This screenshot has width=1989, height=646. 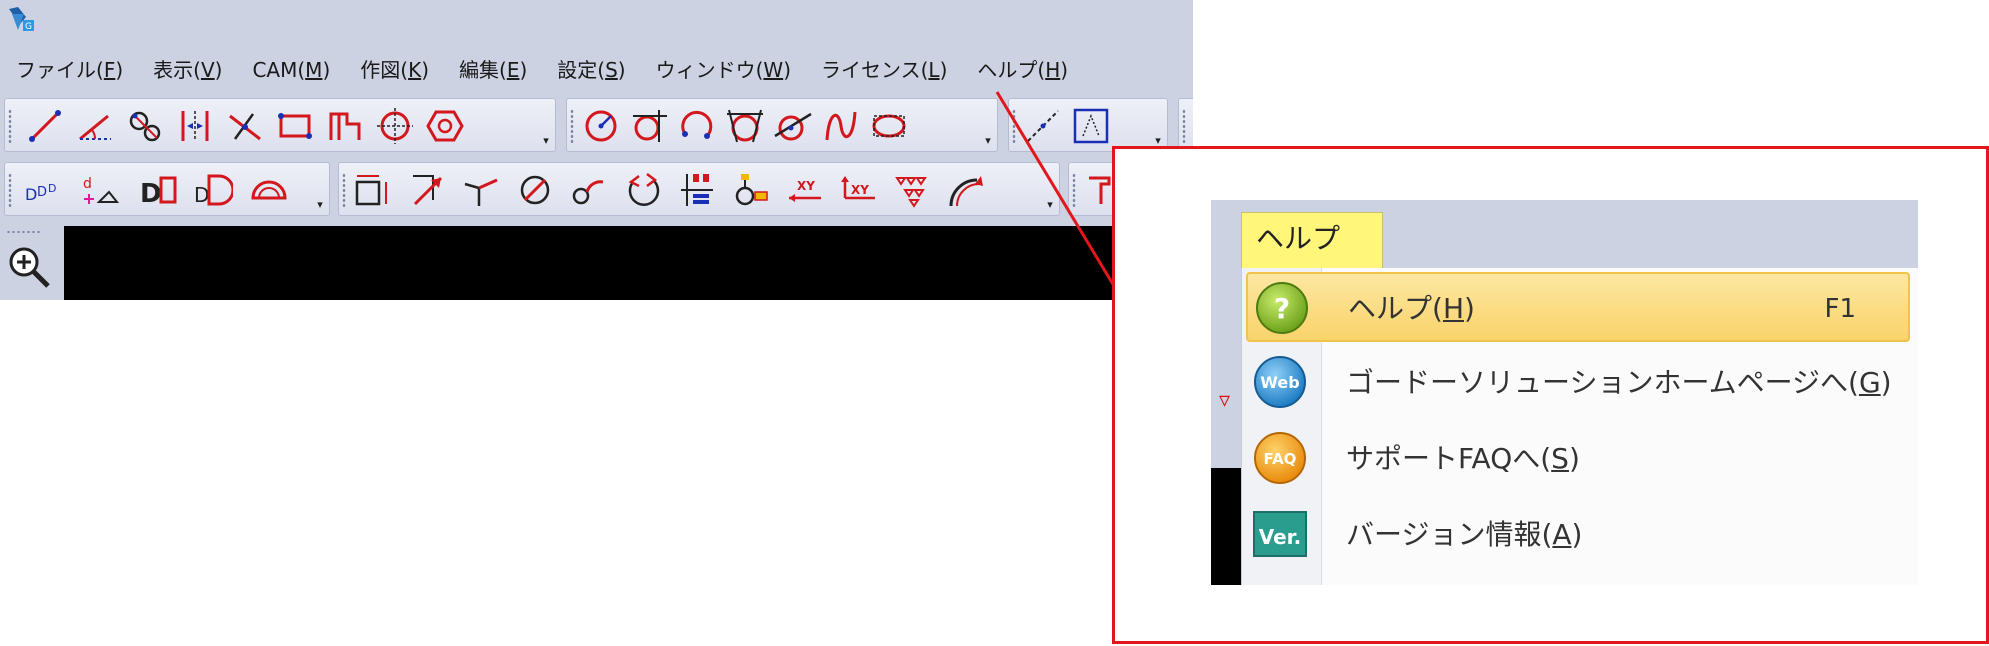 I want to click on menu-file: ファイル(F), so click(x=68, y=70).